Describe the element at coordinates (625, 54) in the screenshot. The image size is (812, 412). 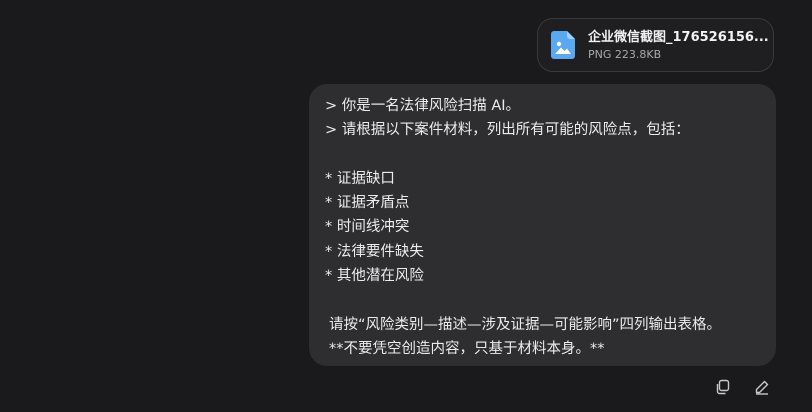
I see `attachment-file-info: PNG 223.8KB` at that location.